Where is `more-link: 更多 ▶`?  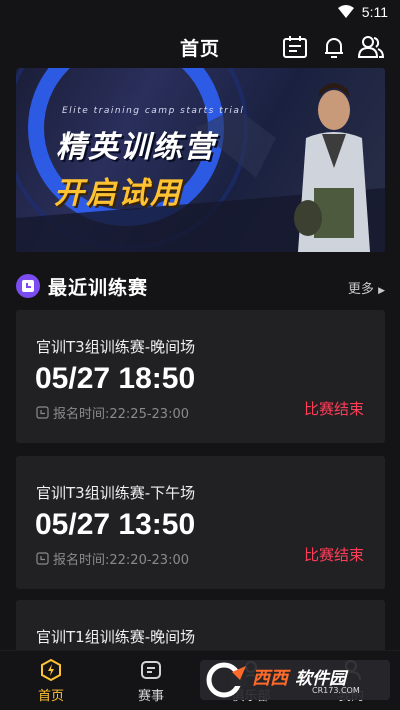 more-link: 更多 ▶ is located at coordinates (366, 287).